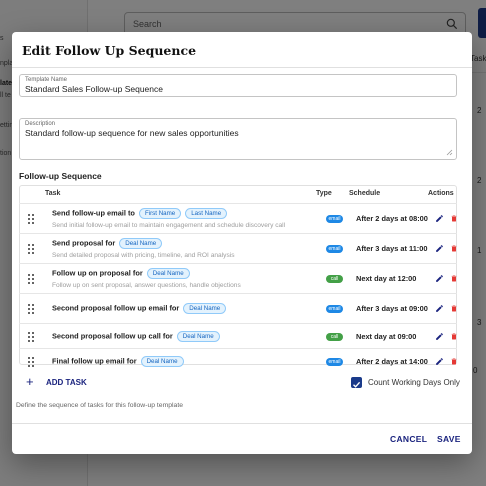 This screenshot has height=486, width=486. Describe the element at coordinates (30, 381) in the screenshot. I see `plus-icon: +` at that location.